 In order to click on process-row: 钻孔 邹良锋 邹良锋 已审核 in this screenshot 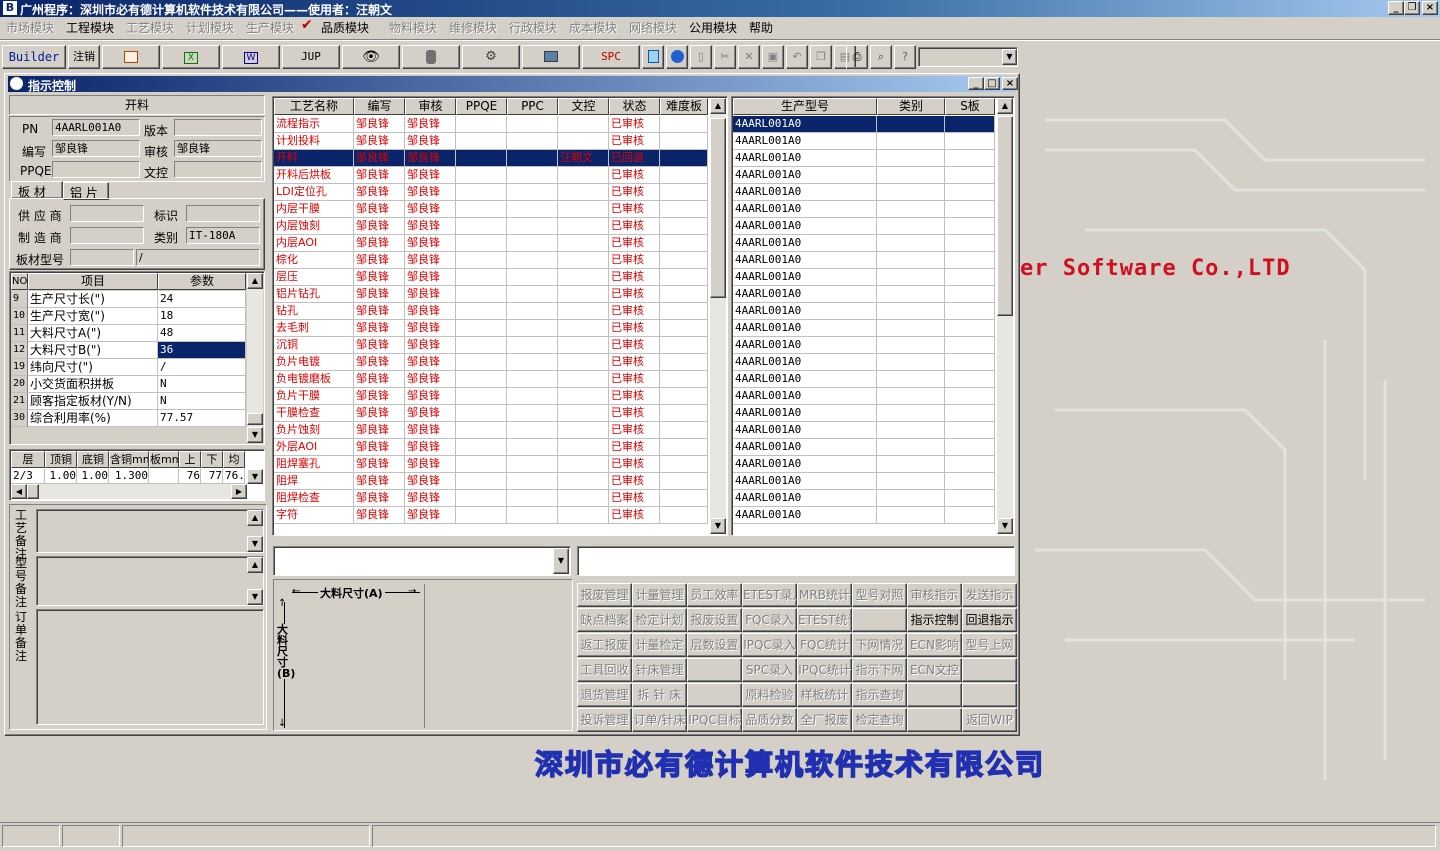, I will do `click(491, 311)`.